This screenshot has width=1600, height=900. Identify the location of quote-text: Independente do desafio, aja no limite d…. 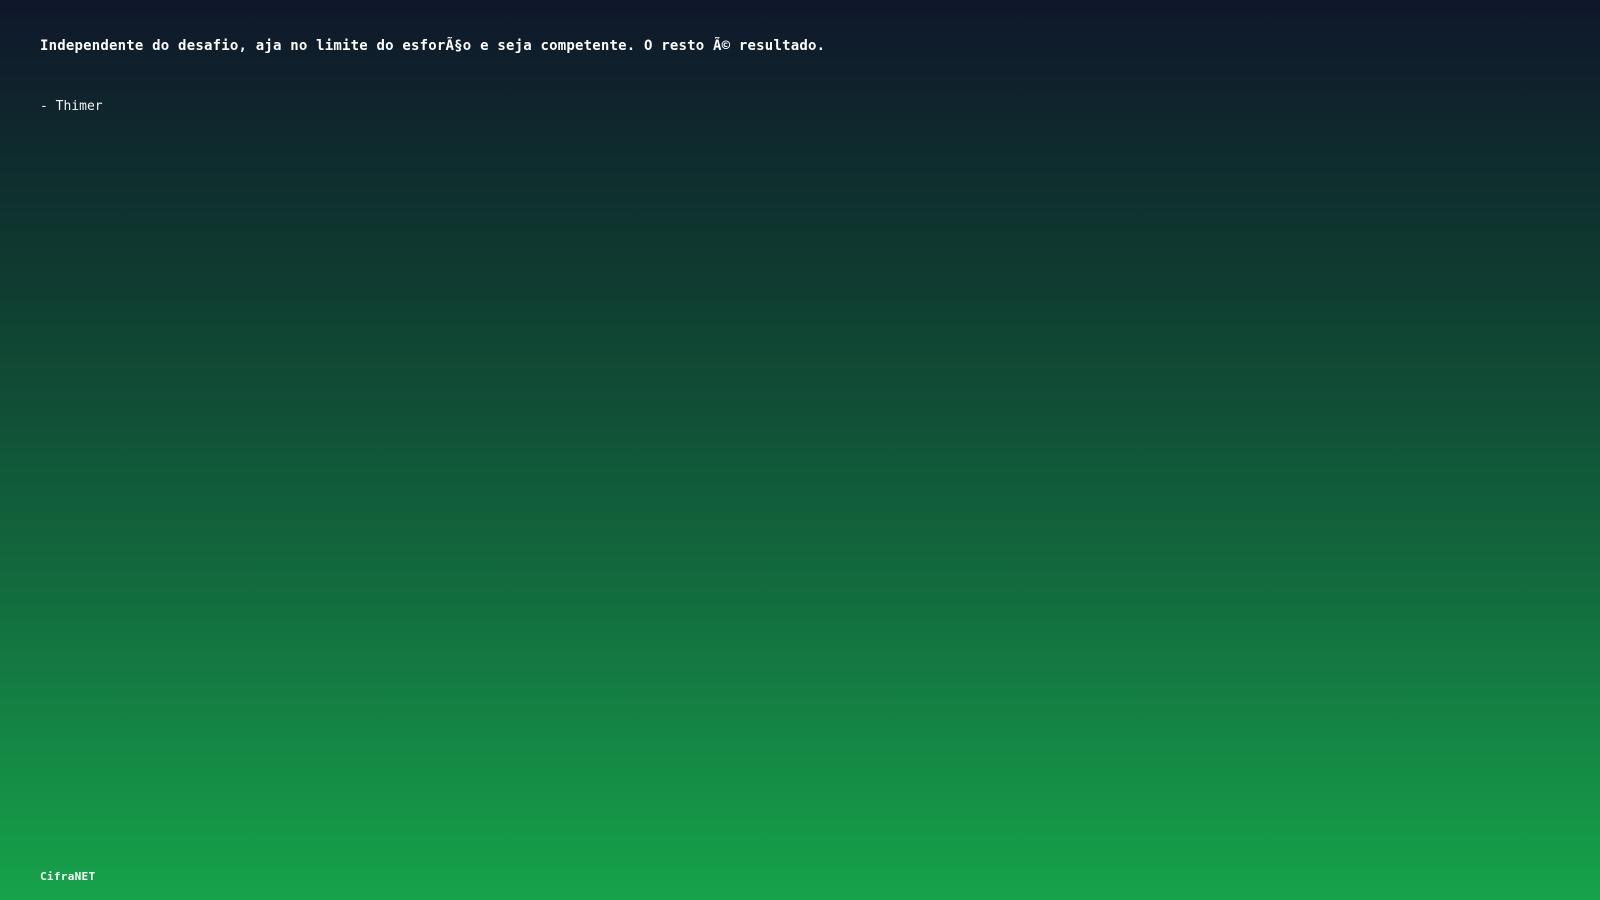
(433, 46).